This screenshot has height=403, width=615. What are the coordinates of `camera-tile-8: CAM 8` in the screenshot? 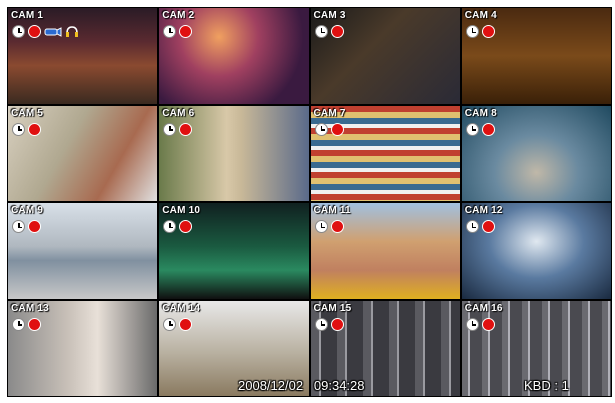 It's located at (536, 153).